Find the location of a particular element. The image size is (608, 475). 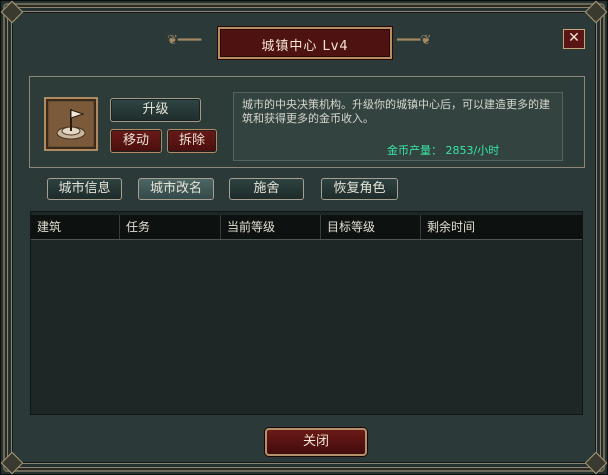

column-header-building: 建筑 is located at coordinates (75, 227).